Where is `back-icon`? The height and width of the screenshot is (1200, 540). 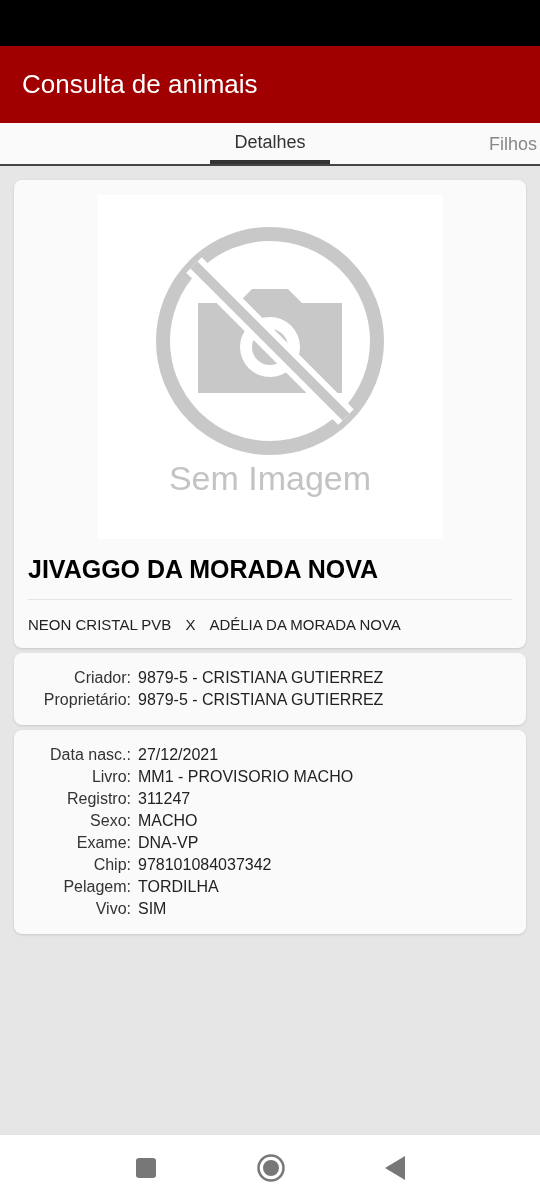
back-icon is located at coordinates (395, 1167).